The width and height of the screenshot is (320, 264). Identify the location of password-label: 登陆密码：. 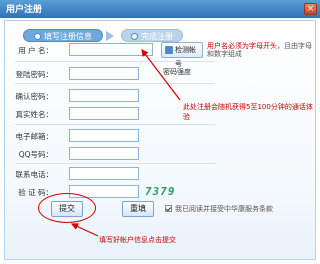
(34, 74).